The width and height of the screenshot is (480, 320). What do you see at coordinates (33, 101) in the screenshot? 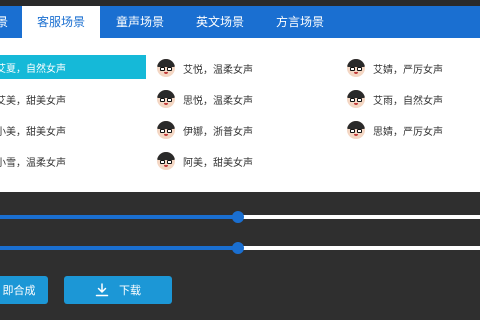
I see `voice-label: 艾美，甜美女声` at bounding box center [33, 101].